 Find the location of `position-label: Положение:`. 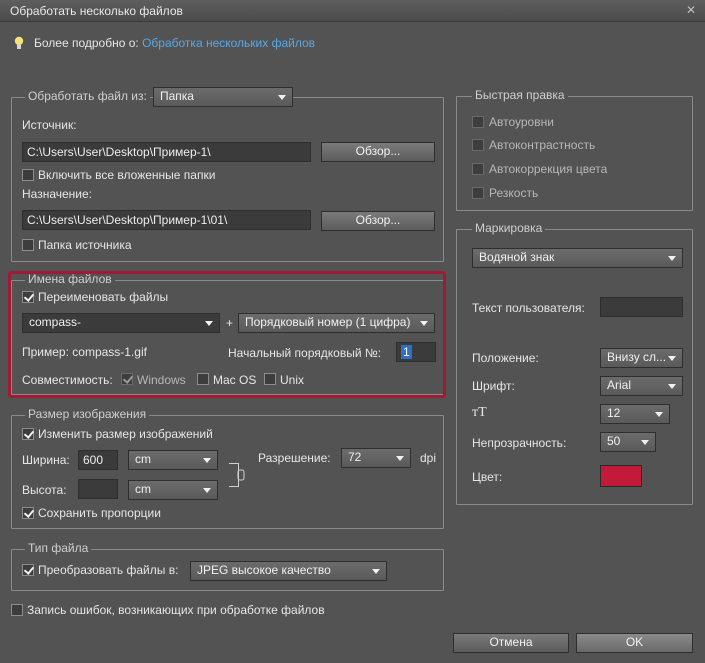

position-label: Положение: is located at coordinates (505, 358).